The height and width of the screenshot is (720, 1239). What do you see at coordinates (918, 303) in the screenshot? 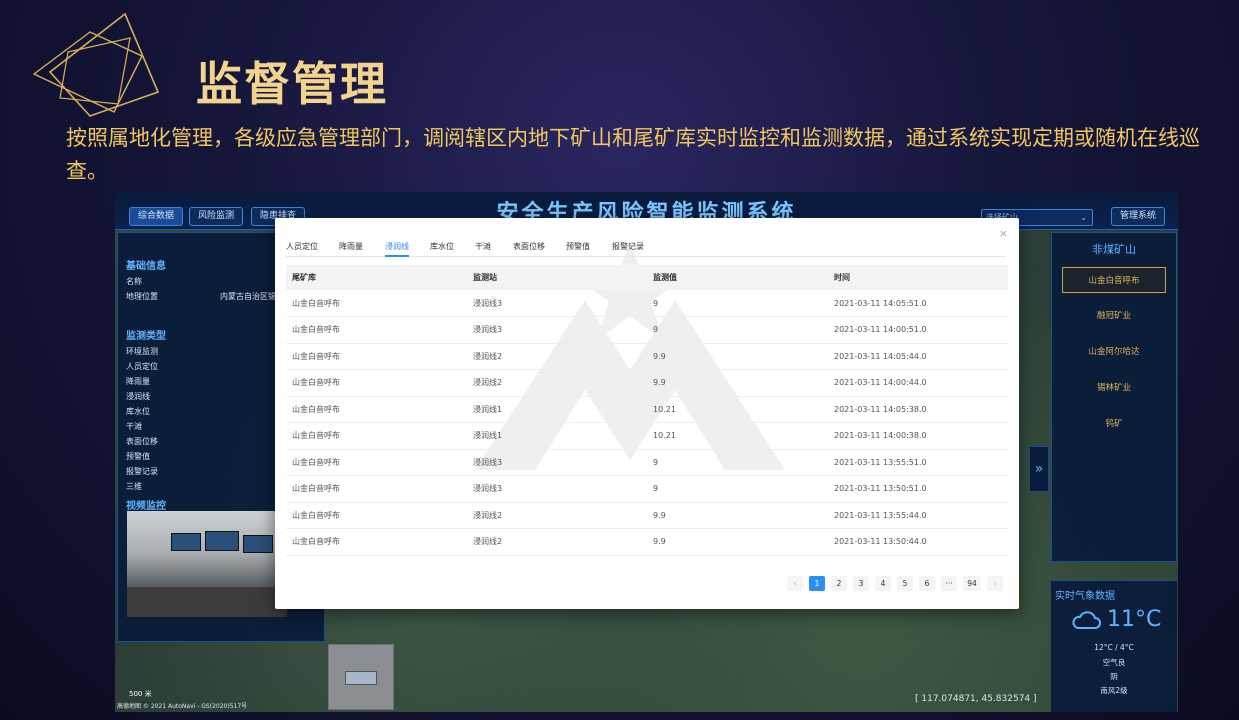
I see `table-cell: 2021-03-11 14:05:51.0` at bounding box center [918, 303].